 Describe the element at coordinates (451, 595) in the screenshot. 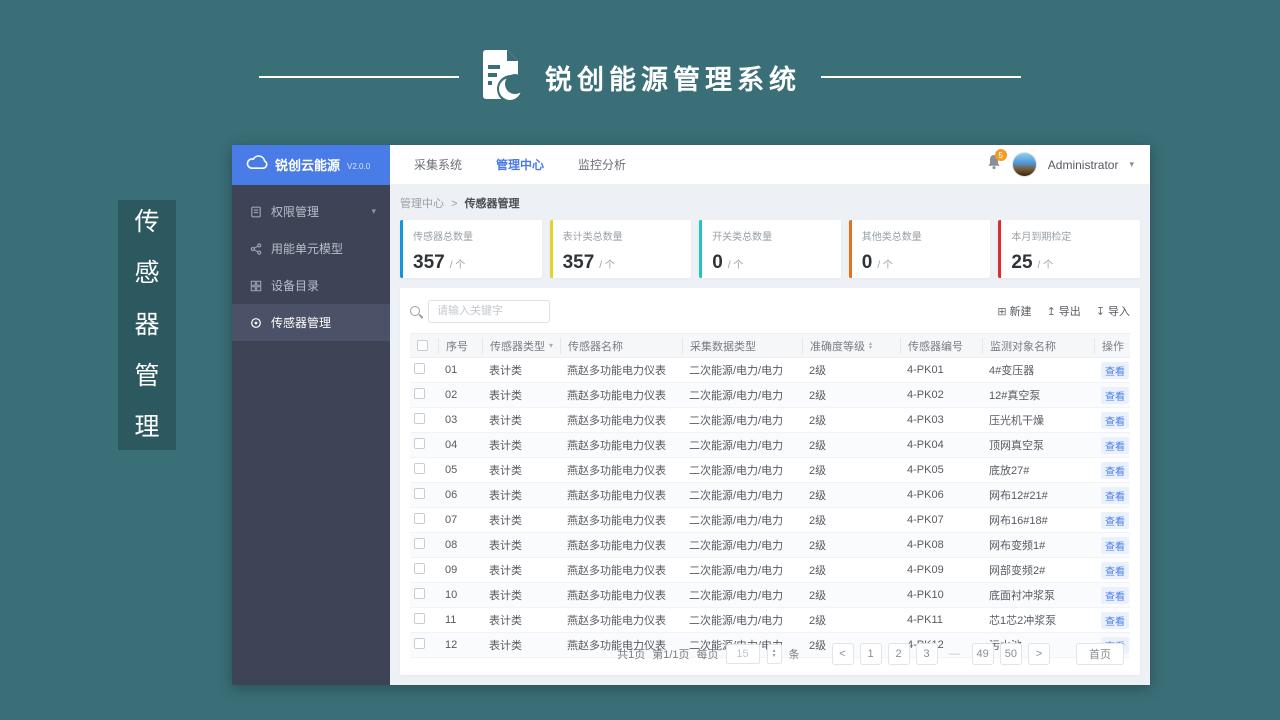

I see `cell-no: 10` at that location.